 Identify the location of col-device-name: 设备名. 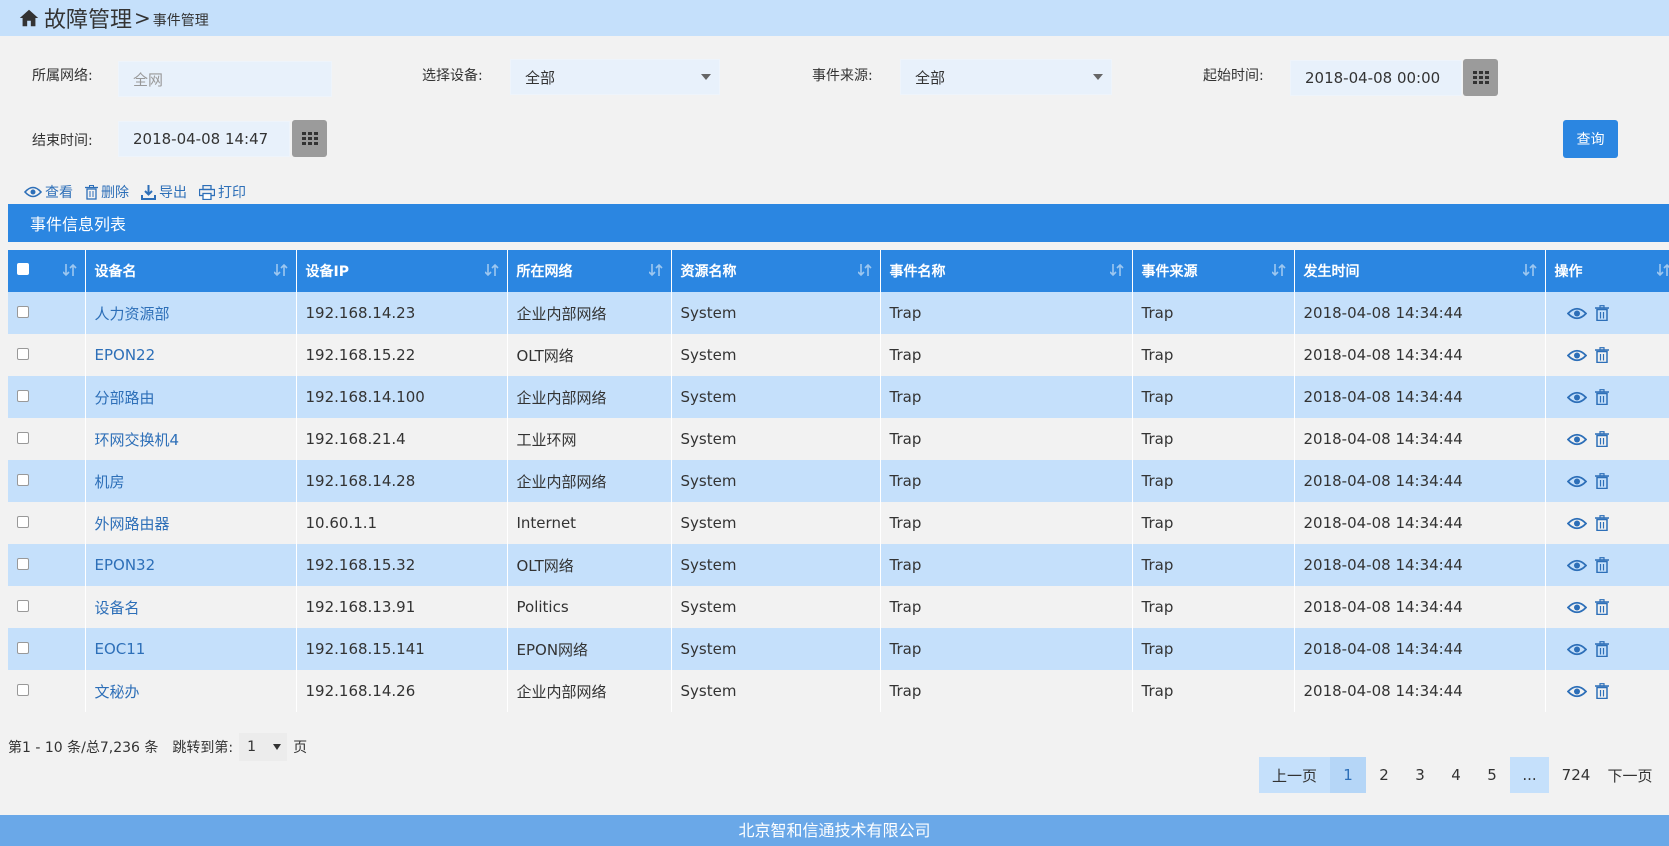
(191, 271).